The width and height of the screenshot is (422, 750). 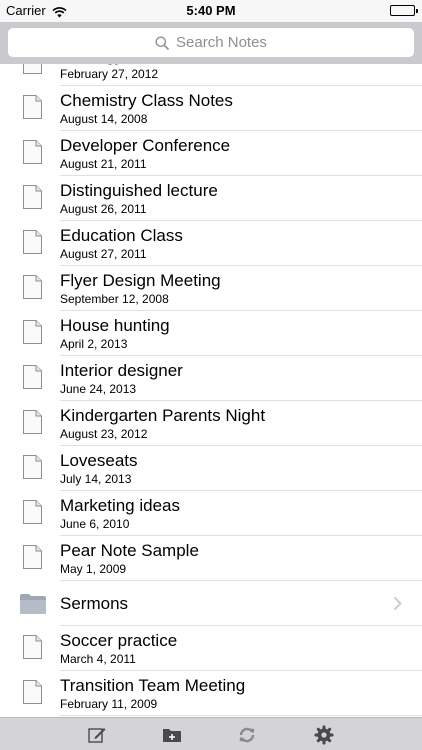 I want to click on note-row: House hunting April 2, 2013, so click(x=211, y=333).